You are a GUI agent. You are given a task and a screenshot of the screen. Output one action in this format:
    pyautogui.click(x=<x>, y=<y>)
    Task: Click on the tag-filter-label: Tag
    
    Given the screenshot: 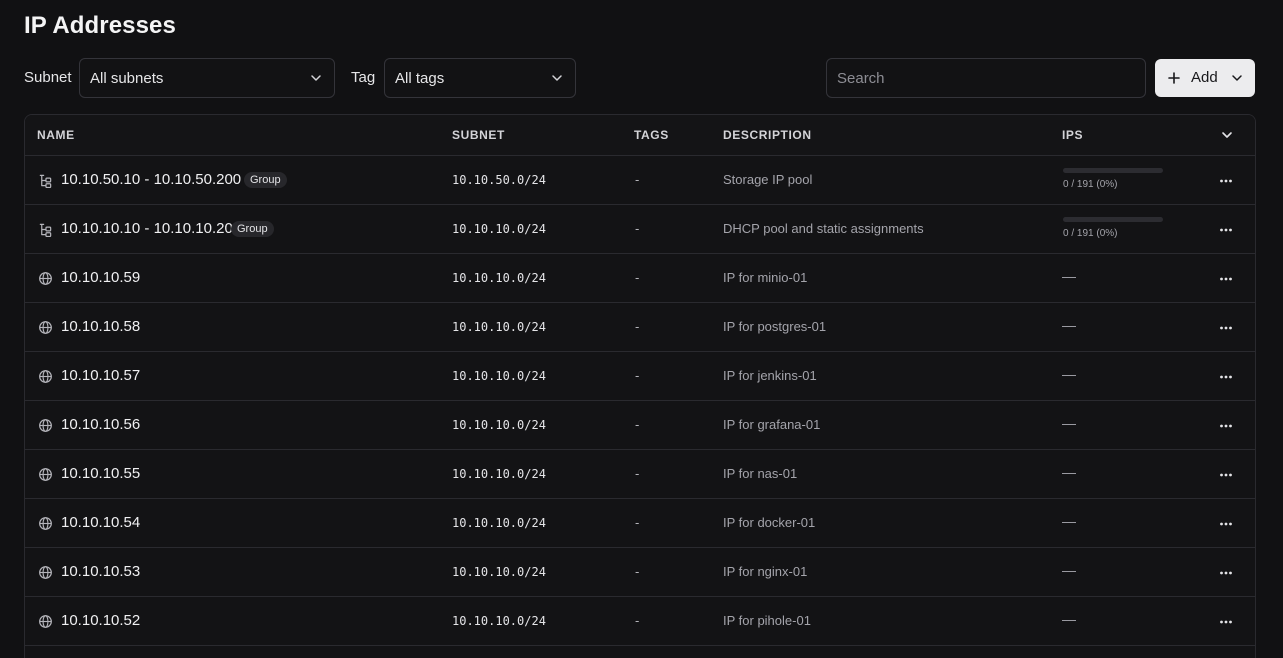 What is the action you would take?
    pyautogui.click(x=363, y=77)
    